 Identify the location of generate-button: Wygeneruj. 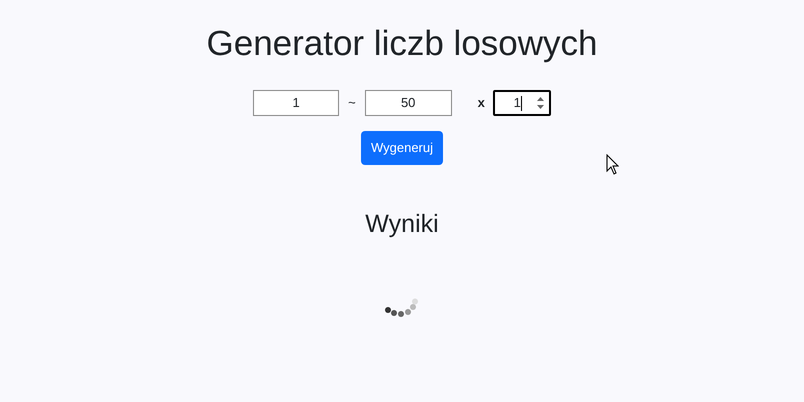
(402, 148).